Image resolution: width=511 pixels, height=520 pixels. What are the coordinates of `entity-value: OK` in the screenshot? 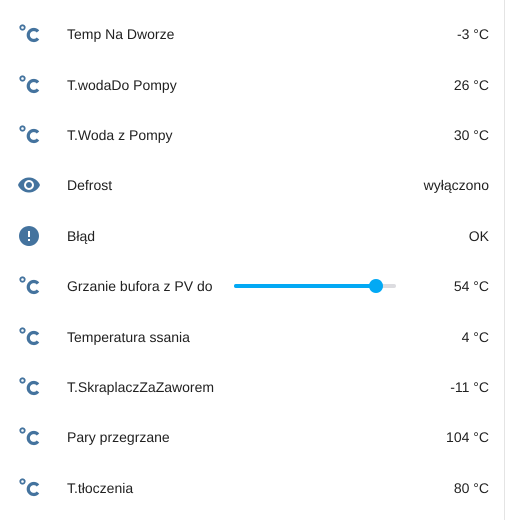 It's located at (478, 236).